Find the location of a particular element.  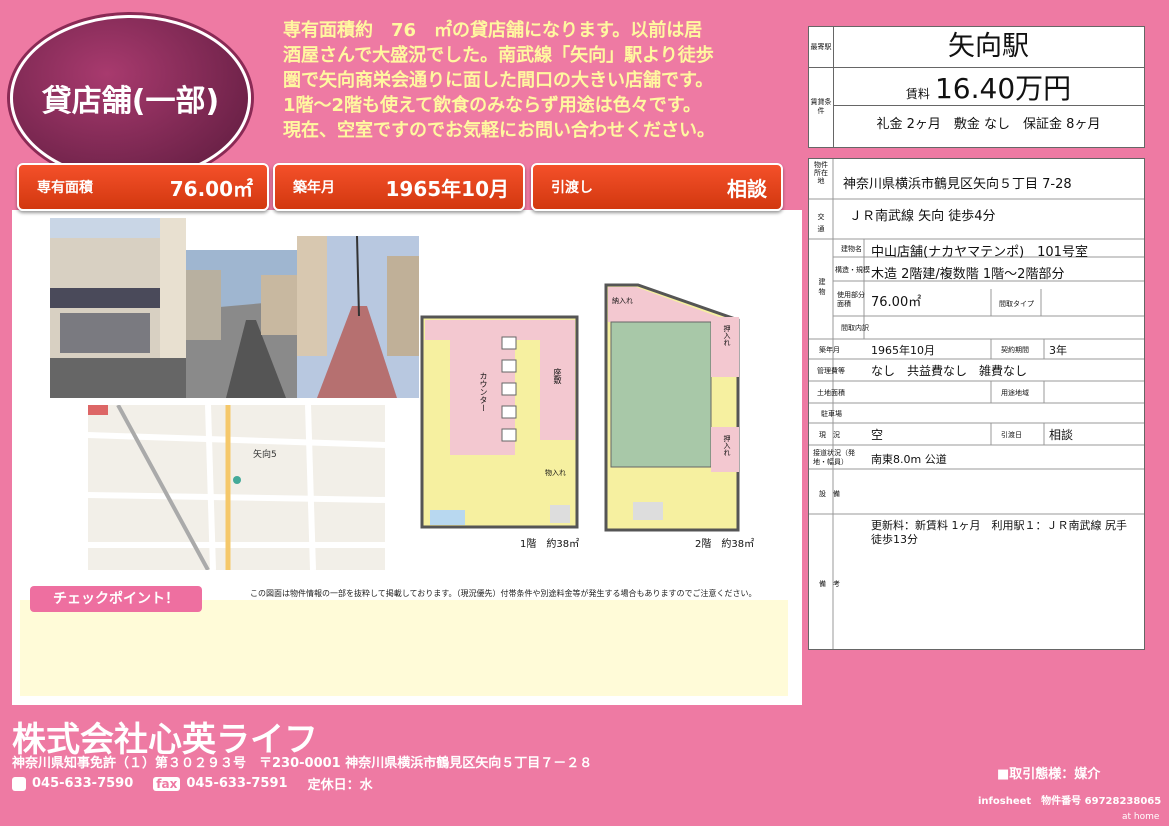

description-line: 現在、空室ですのでお気軽にお問い合わせください。 is located at coordinates (499, 130).